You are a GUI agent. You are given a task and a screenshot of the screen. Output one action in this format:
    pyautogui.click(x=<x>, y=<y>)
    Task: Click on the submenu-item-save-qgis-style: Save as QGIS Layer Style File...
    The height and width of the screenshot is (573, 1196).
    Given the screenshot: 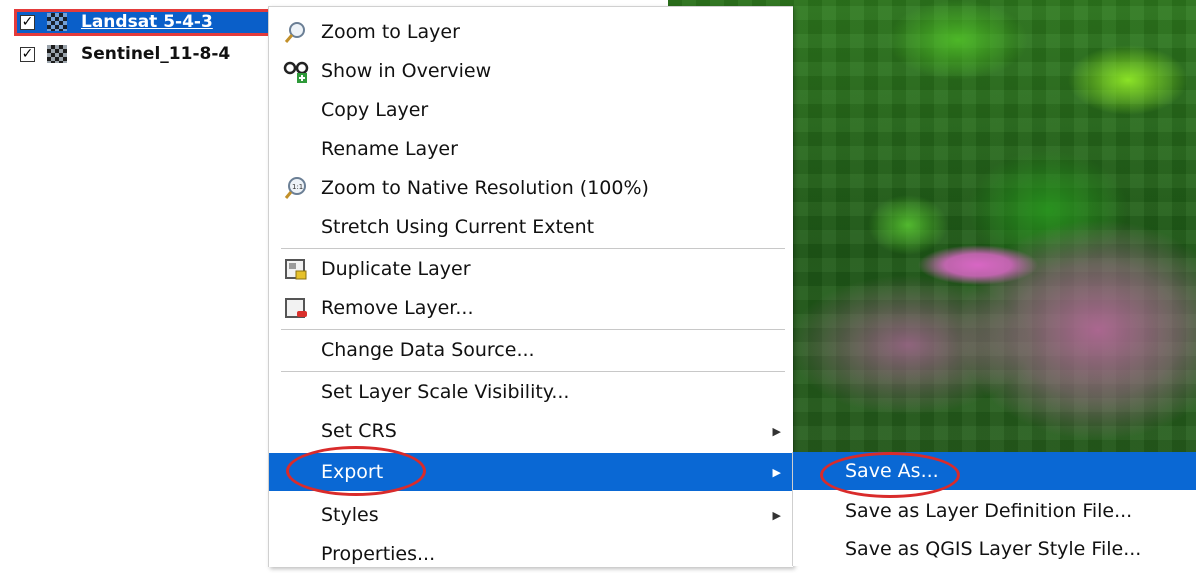 What is the action you would take?
    pyautogui.click(x=994, y=549)
    